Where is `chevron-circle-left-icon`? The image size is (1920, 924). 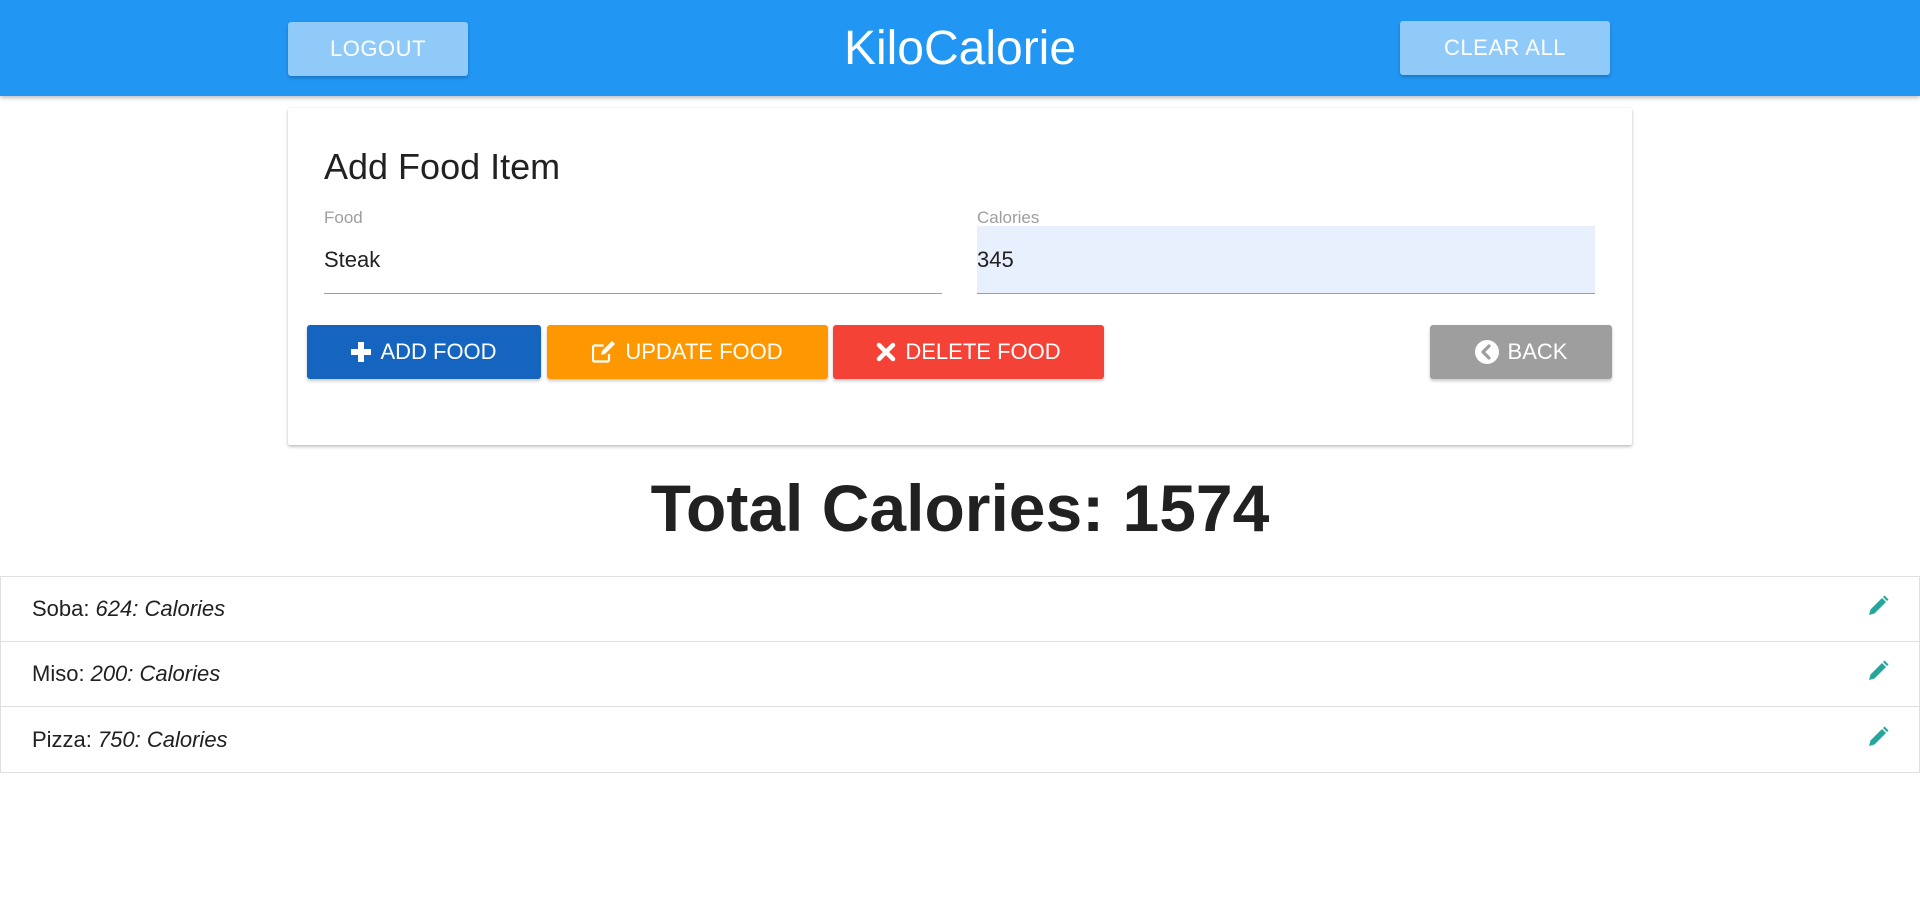
chevron-circle-left-icon is located at coordinates (1486, 352).